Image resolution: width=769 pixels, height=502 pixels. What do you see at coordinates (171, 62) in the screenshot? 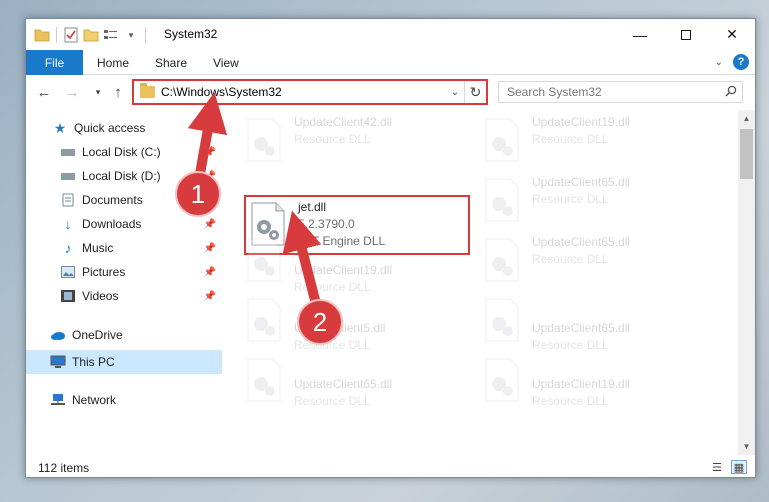
I see `tab-share: Share` at bounding box center [171, 62].